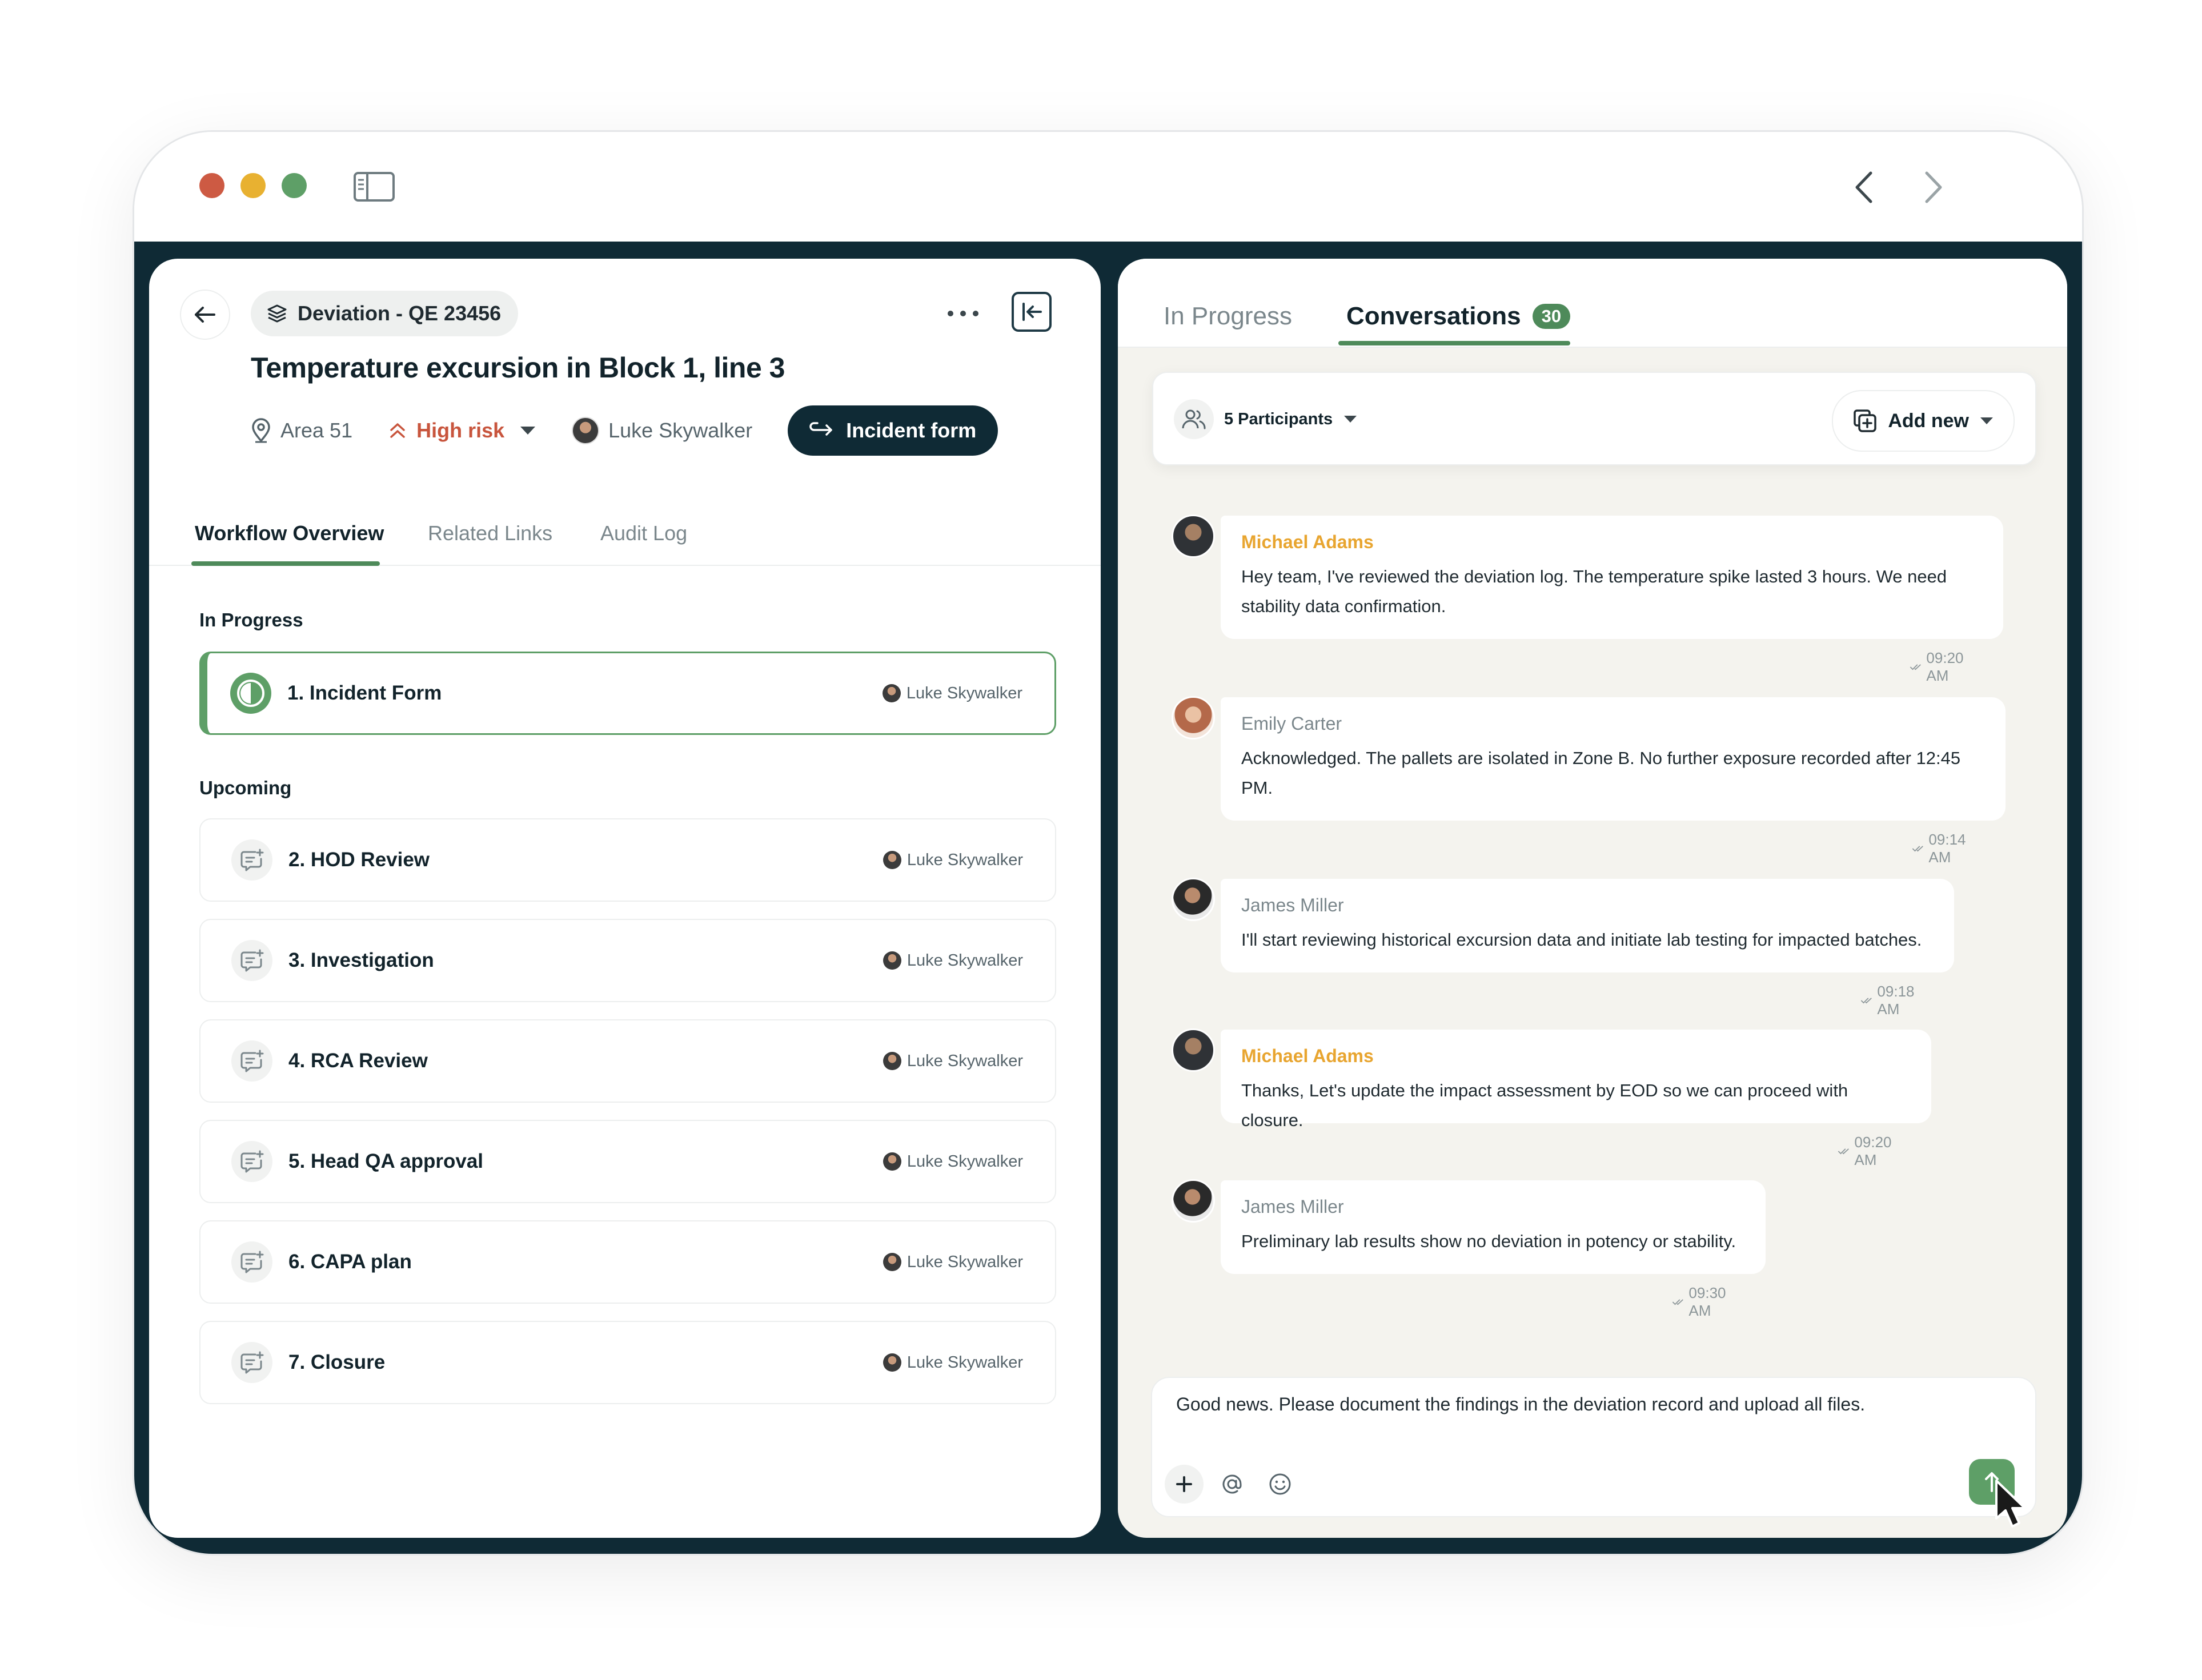  What do you see at coordinates (627, 960) in the screenshot?
I see `step-investigation: 3. Investigation Luke Skywalker` at bounding box center [627, 960].